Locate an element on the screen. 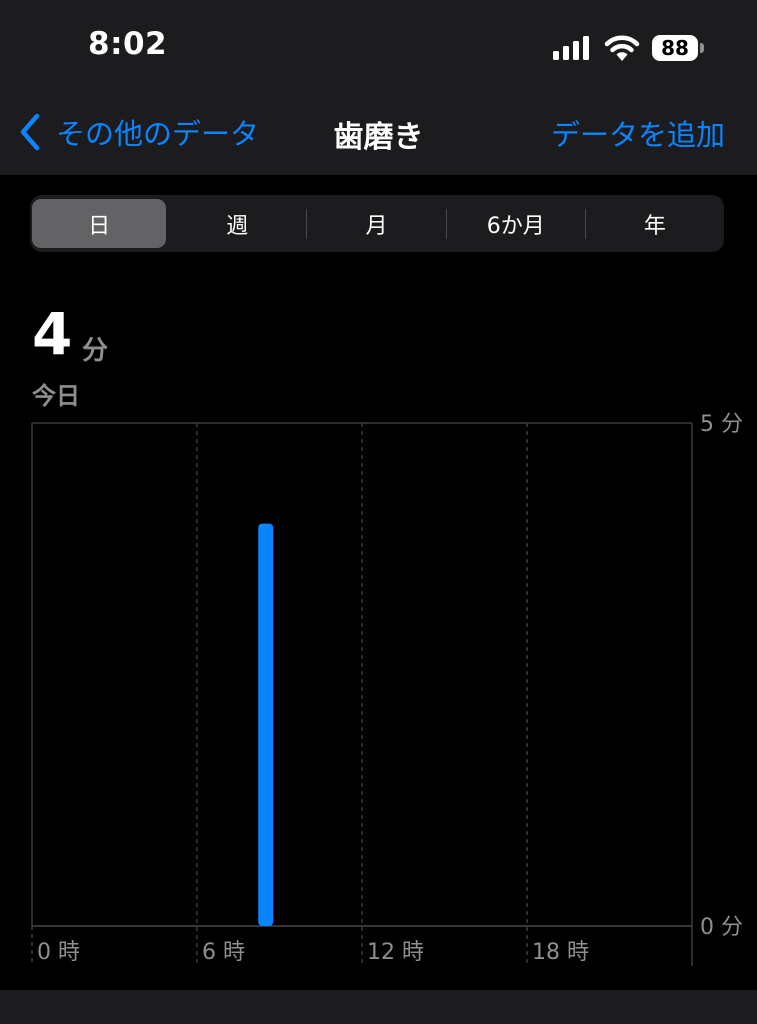  y-axis-tick-label: 0 分 is located at coordinates (721, 927).